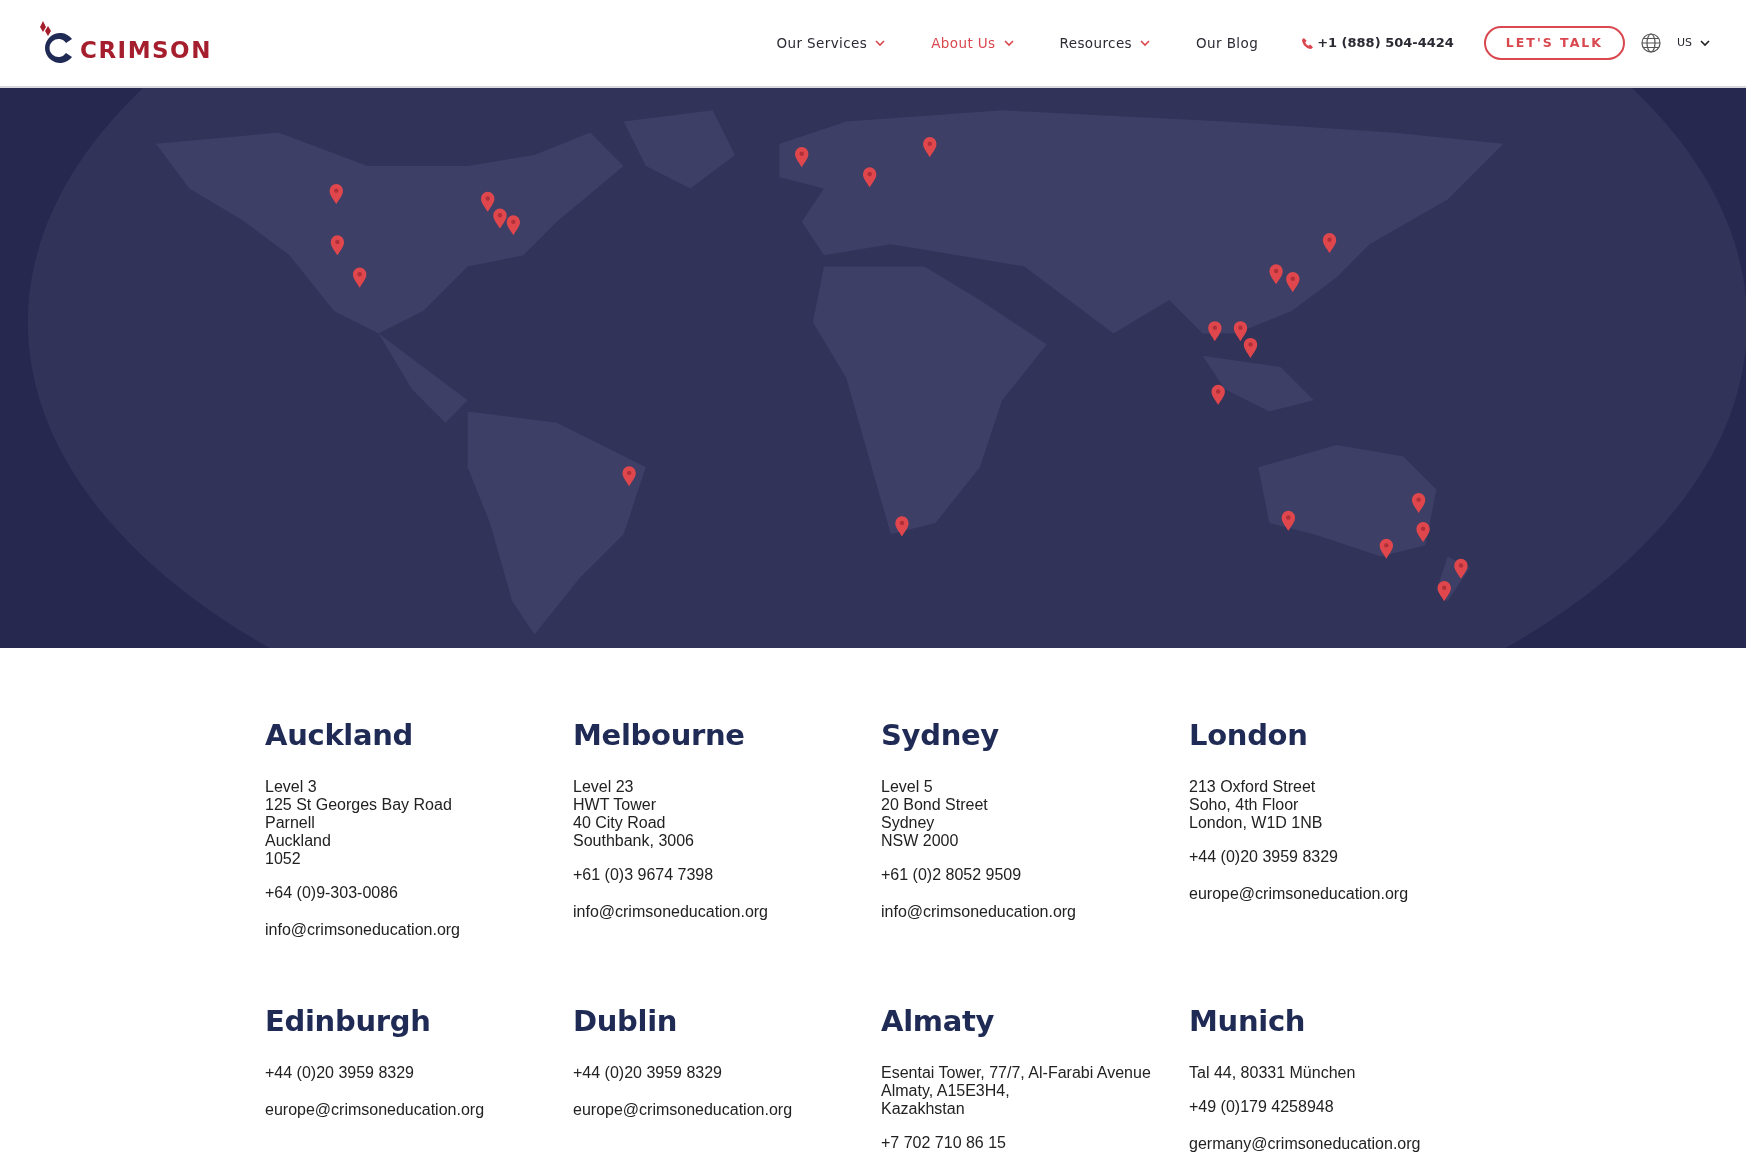 The height and width of the screenshot is (1154, 1746). I want to click on office-city-heading: Dublin, so click(626, 1021).